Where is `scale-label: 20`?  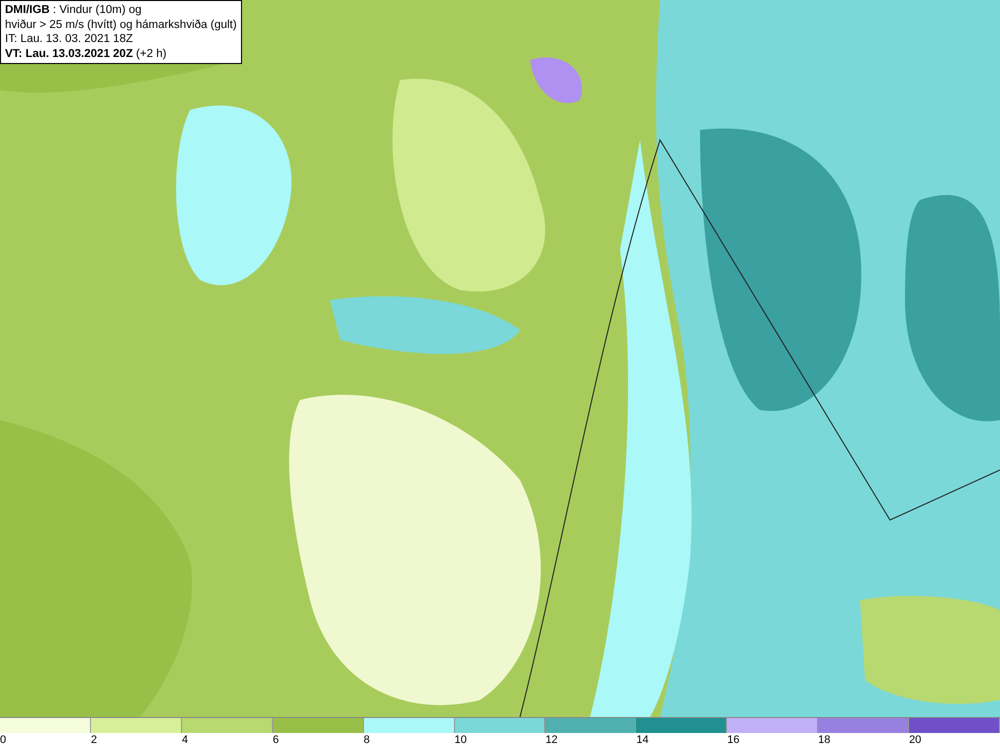
scale-label: 20 is located at coordinates (915, 740).